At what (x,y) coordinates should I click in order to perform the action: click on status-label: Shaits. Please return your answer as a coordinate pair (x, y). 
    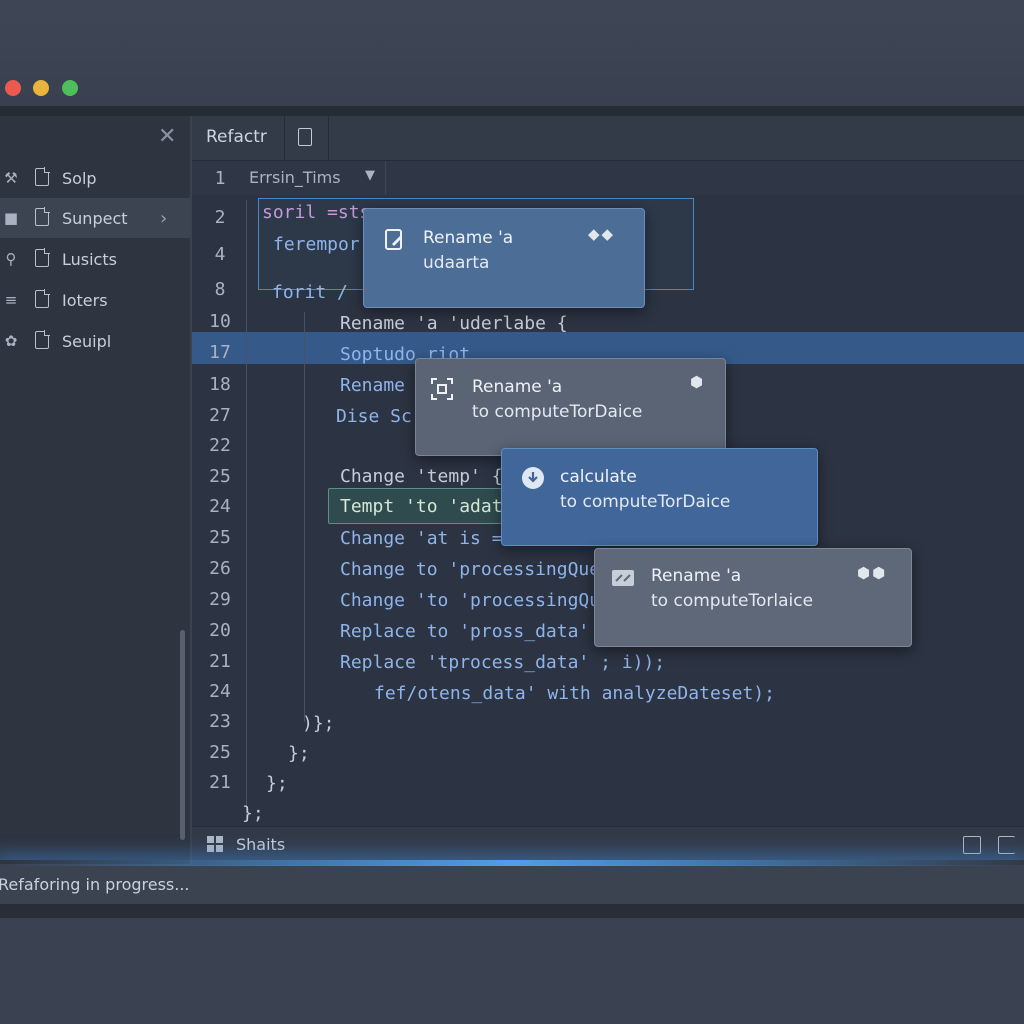
    Looking at the image, I should click on (260, 844).